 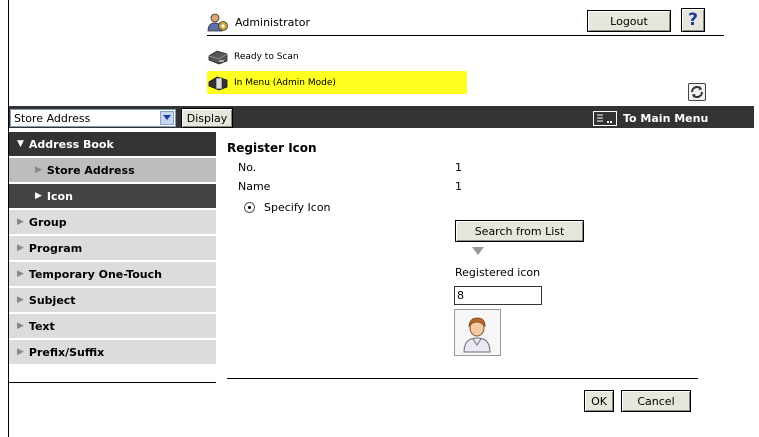 What do you see at coordinates (112, 300) in the screenshot?
I see `sidebar-item-subject: ▶ Subject` at bounding box center [112, 300].